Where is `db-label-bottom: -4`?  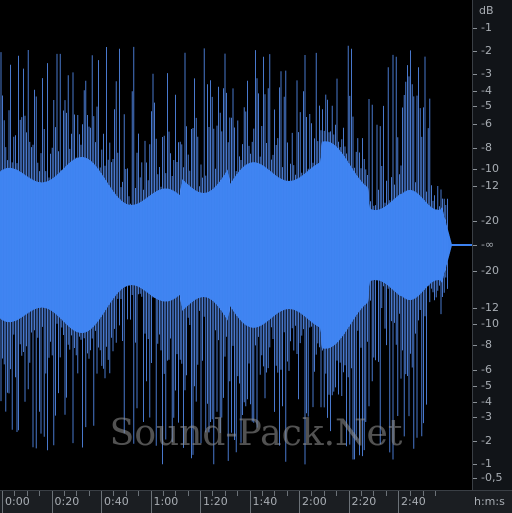
db-label-bottom: -4 is located at coordinates (486, 401).